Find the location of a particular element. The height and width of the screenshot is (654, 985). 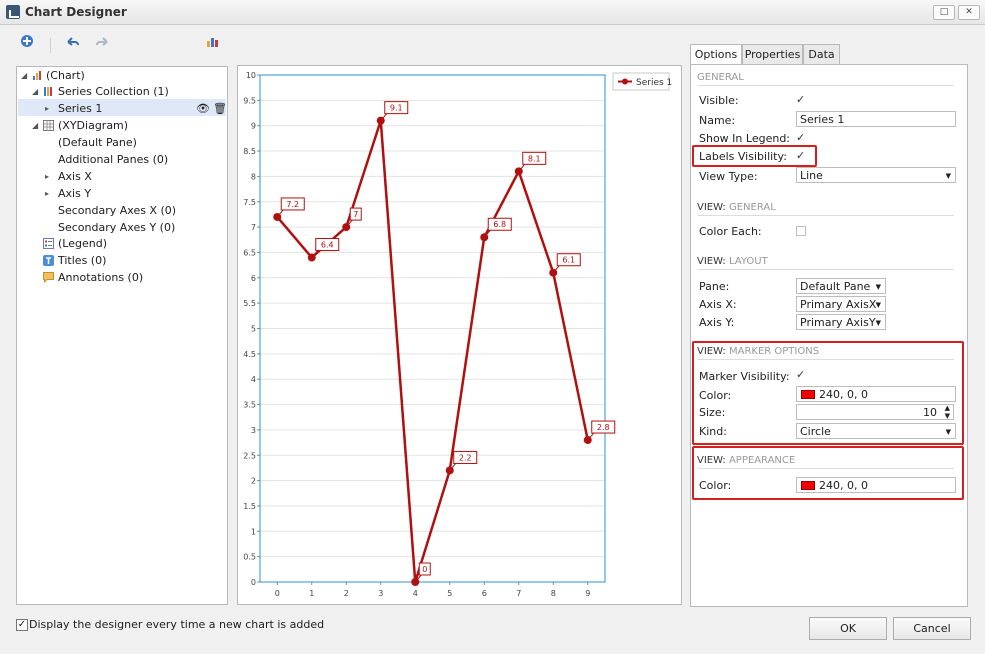

close-button: ✕ is located at coordinates (969, 12).